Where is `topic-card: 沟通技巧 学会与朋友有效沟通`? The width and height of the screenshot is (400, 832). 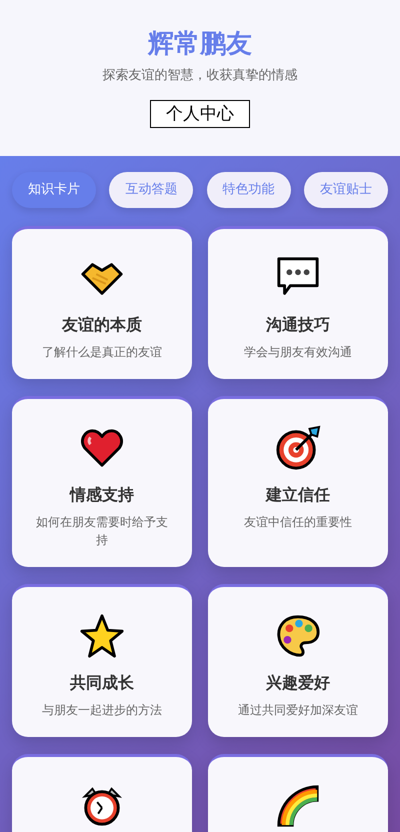 topic-card: 沟通技巧 学会与朋友有效沟通 is located at coordinates (298, 302).